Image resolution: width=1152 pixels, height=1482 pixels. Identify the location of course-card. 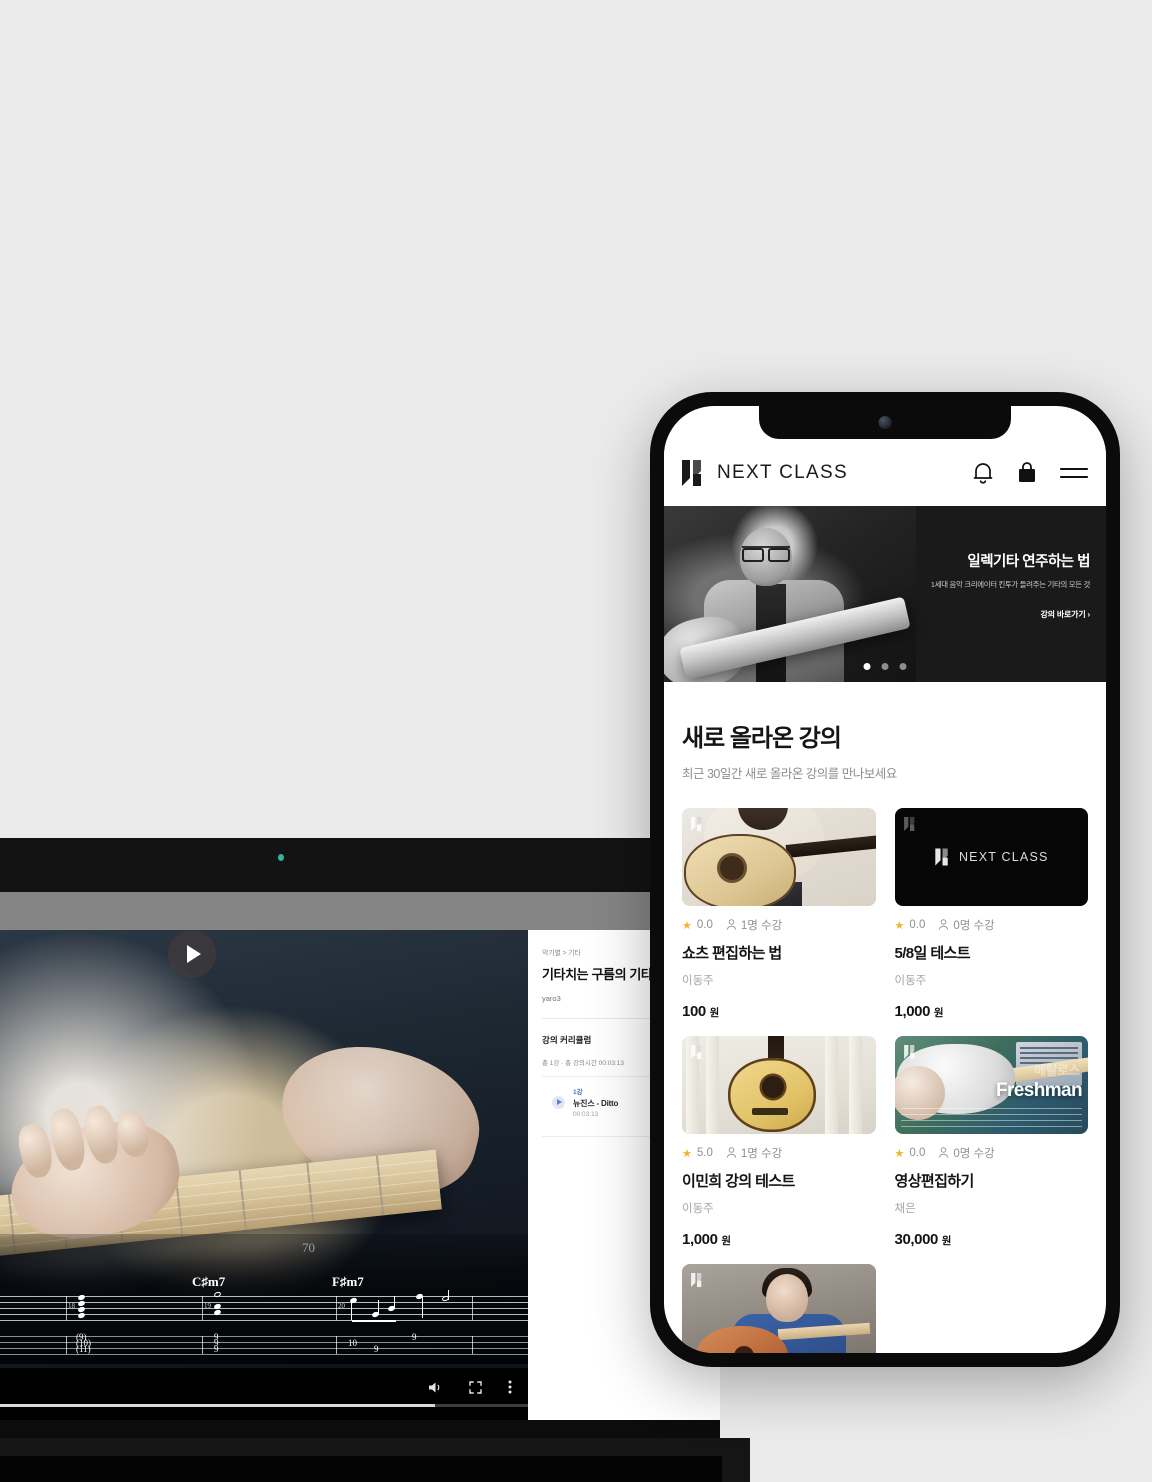
(779, 1308).